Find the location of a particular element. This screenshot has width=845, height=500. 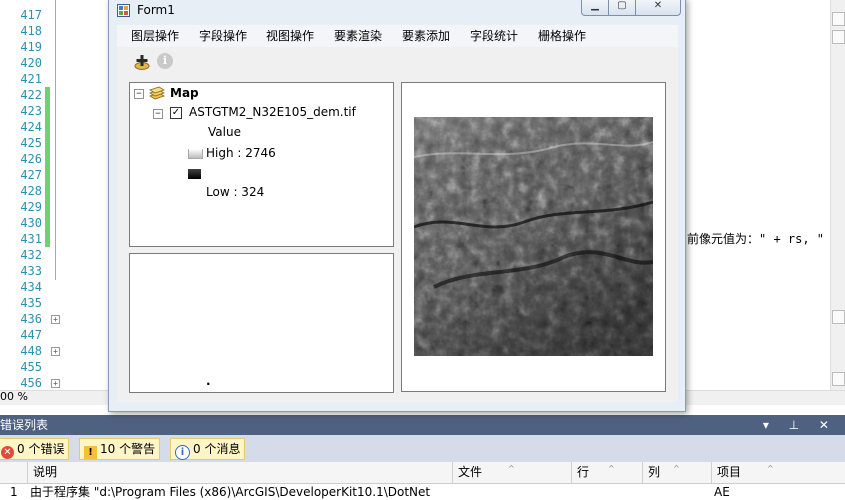

menu-feature-render: 要素渲染 is located at coordinates (358, 36).